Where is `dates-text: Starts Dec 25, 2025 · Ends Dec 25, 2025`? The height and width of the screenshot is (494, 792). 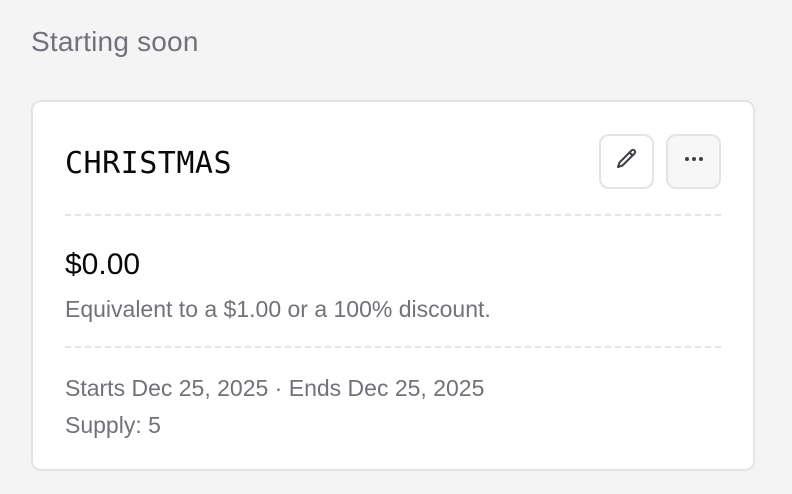
dates-text: Starts Dec 25, 2025 · Ends Dec 25, 2025 is located at coordinates (275, 388).